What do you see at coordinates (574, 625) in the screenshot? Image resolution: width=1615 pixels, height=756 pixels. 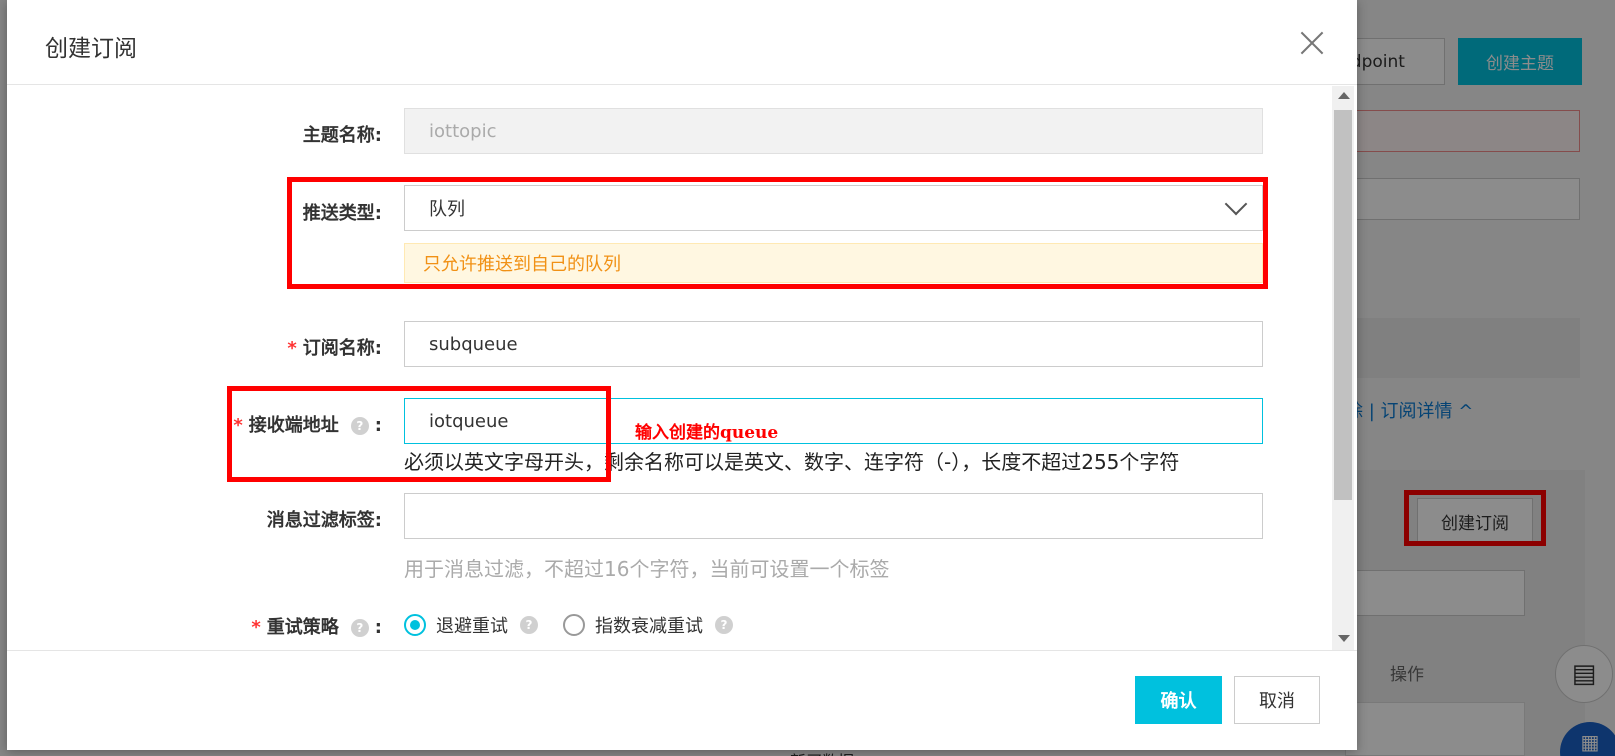 I see `radio-unchecked-icon` at bounding box center [574, 625].